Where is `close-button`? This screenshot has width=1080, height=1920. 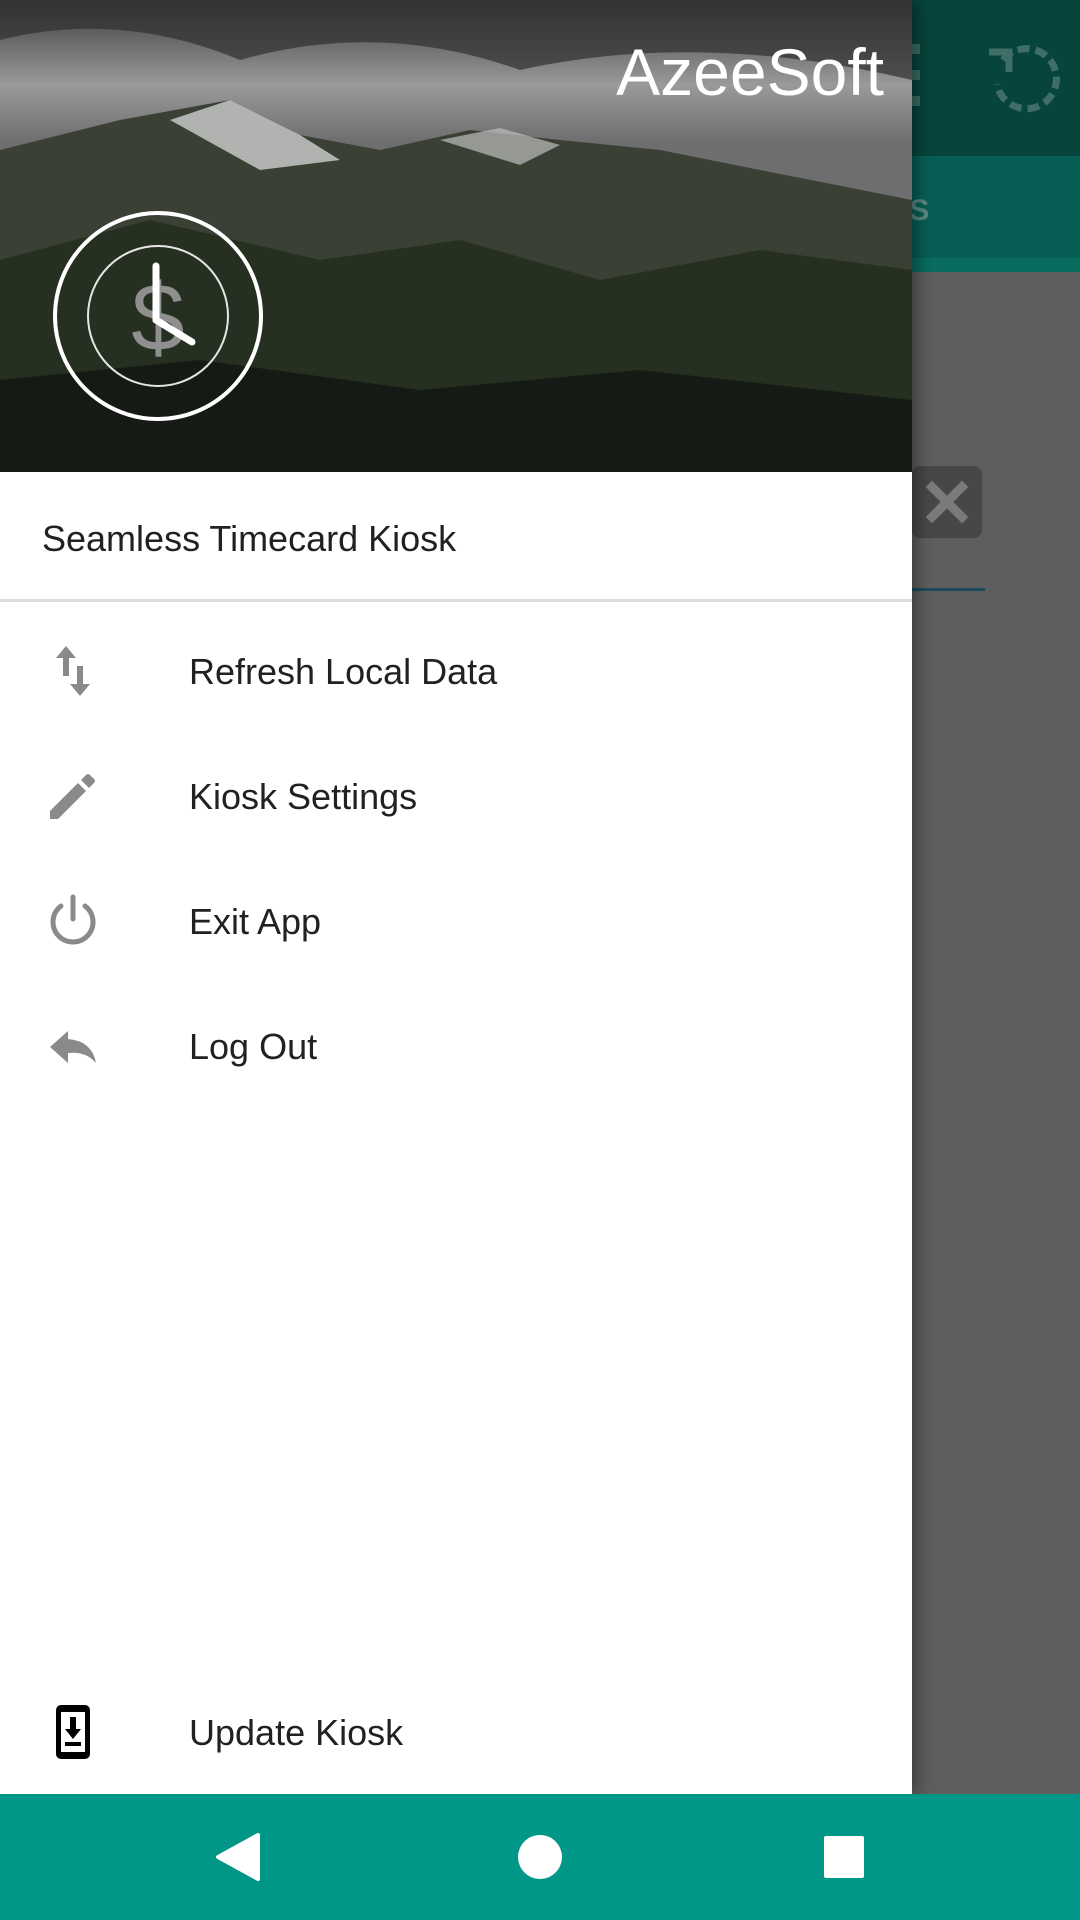 close-button is located at coordinates (947, 502).